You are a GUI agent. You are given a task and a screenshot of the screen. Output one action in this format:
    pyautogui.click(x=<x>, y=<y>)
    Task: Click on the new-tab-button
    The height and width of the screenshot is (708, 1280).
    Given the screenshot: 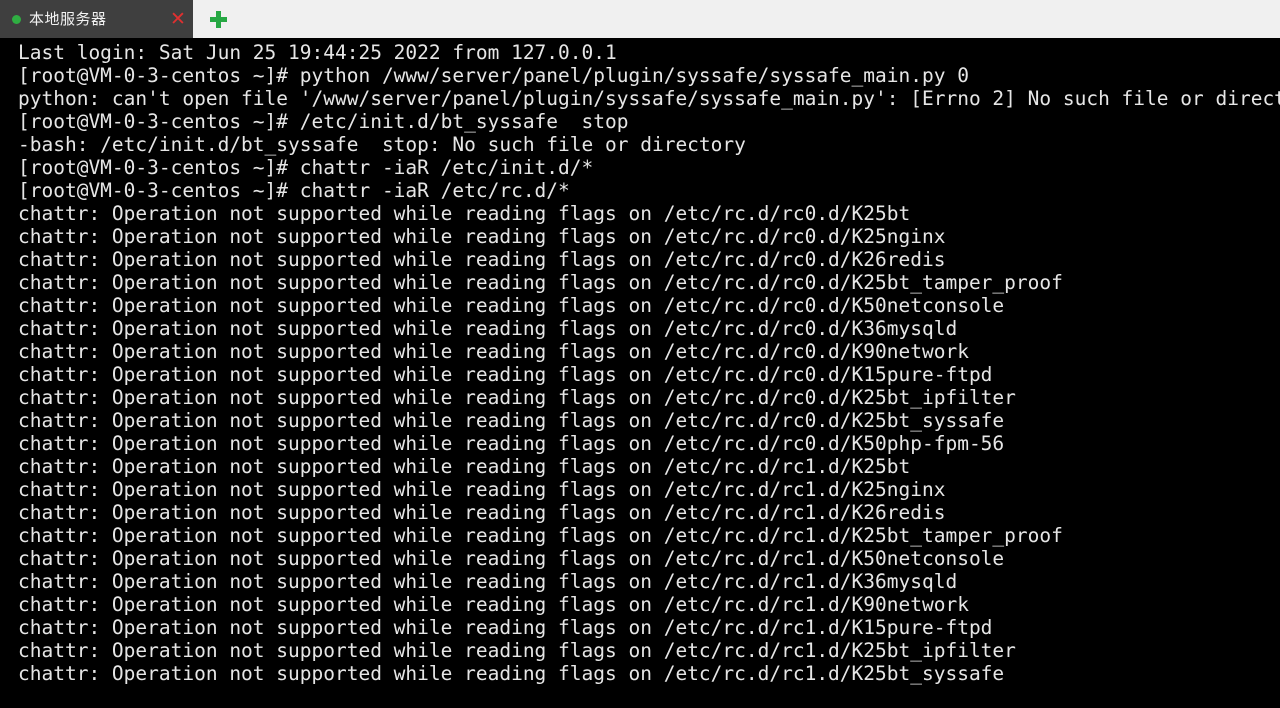 What is the action you would take?
    pyautogui.click(x=218, y=19)
    